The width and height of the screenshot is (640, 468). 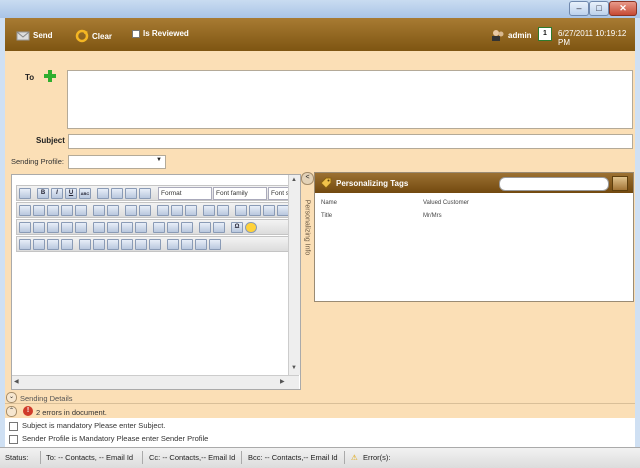 I want to click on status-divider, so click(x=142, y=457).